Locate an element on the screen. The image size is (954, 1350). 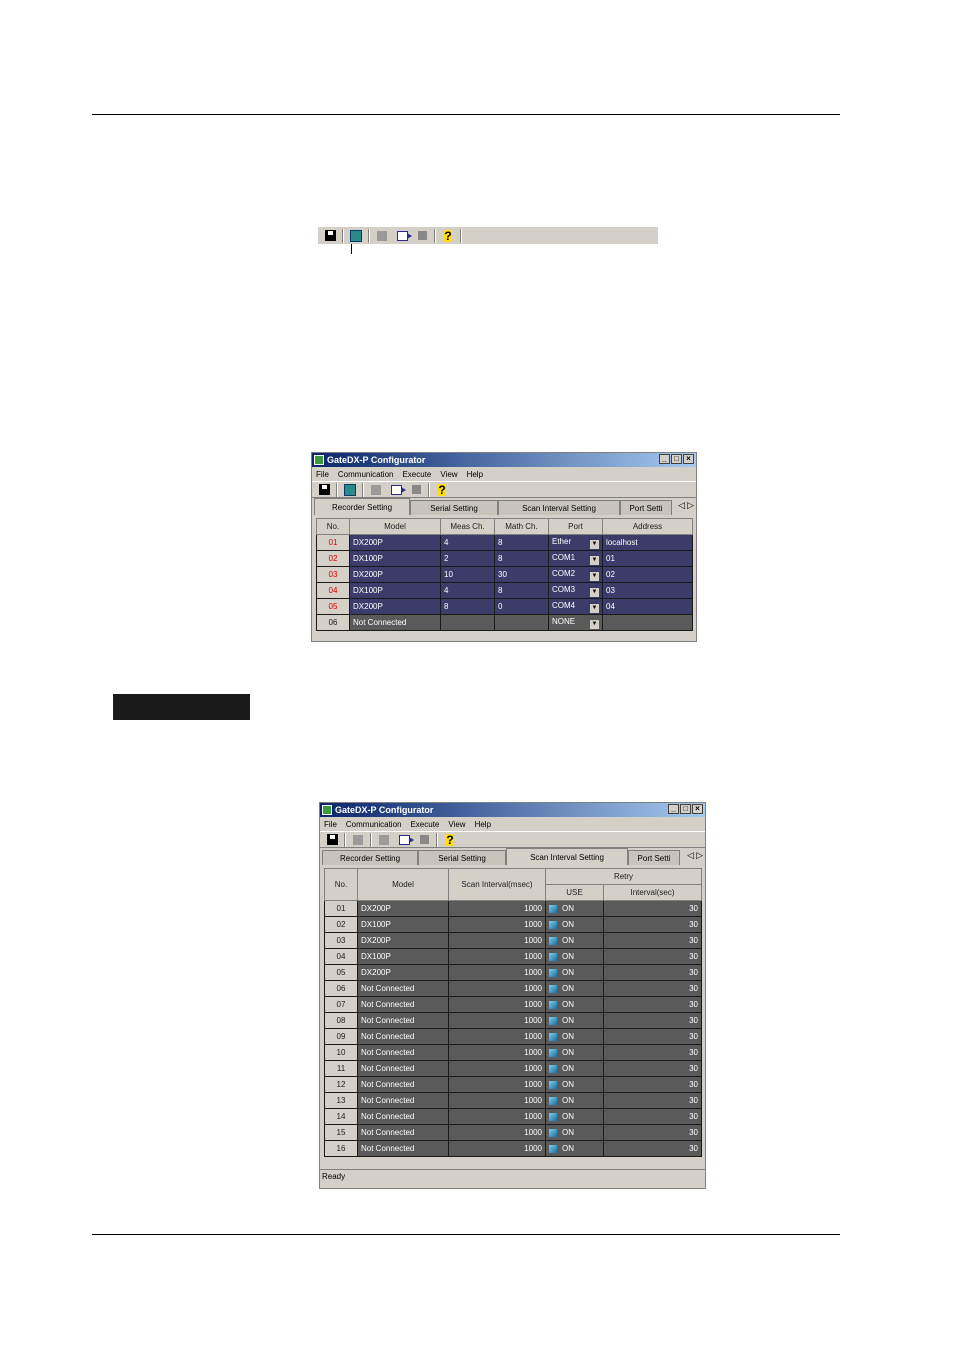
tab-right-icon: ▷ is located at coordinates (690, 505).